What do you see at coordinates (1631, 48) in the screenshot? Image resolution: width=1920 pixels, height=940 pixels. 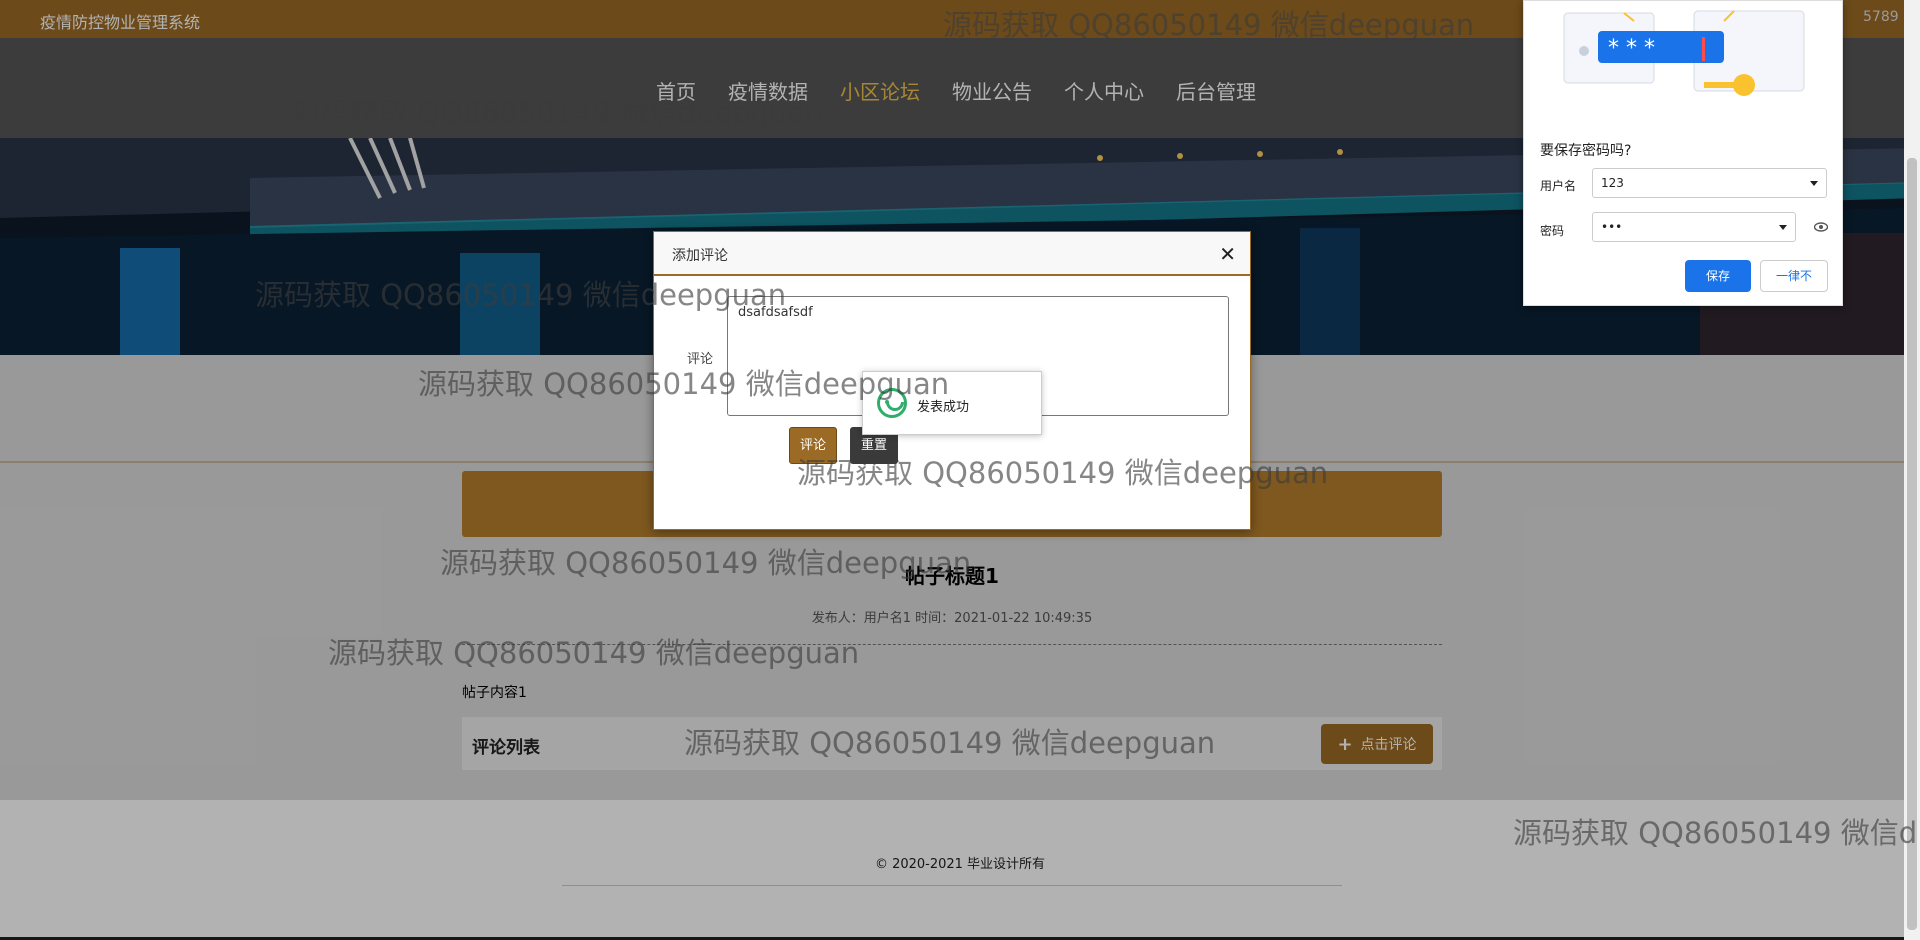 I see `password-stars: * * *` at bounding box center [1631, 48].